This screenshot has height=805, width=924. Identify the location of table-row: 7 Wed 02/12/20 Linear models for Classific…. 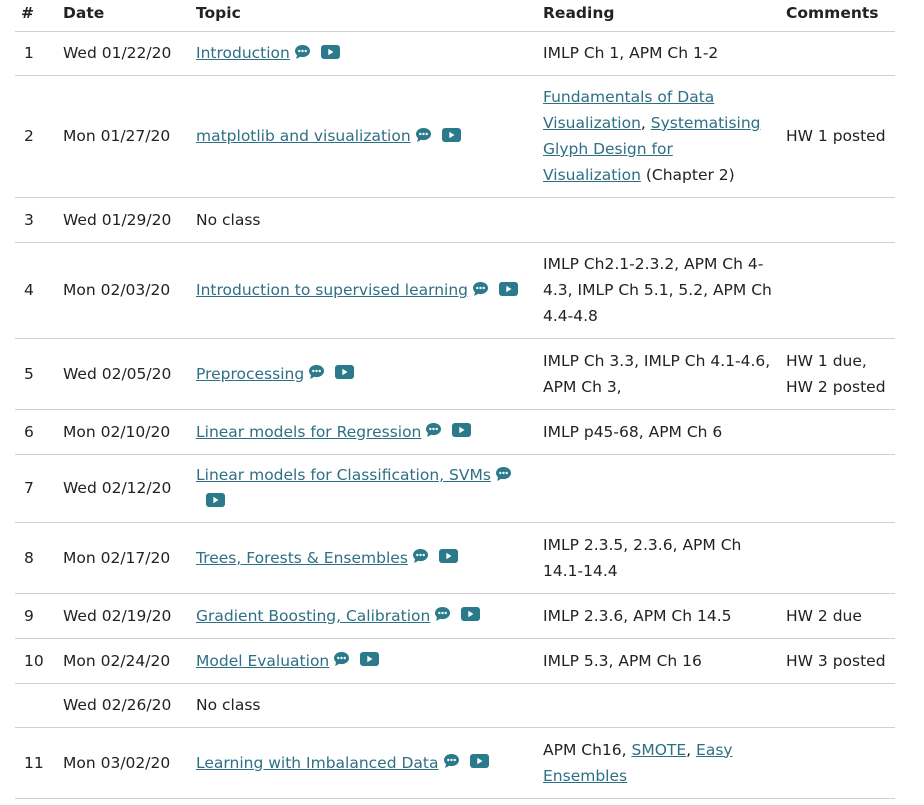
(455, 487).